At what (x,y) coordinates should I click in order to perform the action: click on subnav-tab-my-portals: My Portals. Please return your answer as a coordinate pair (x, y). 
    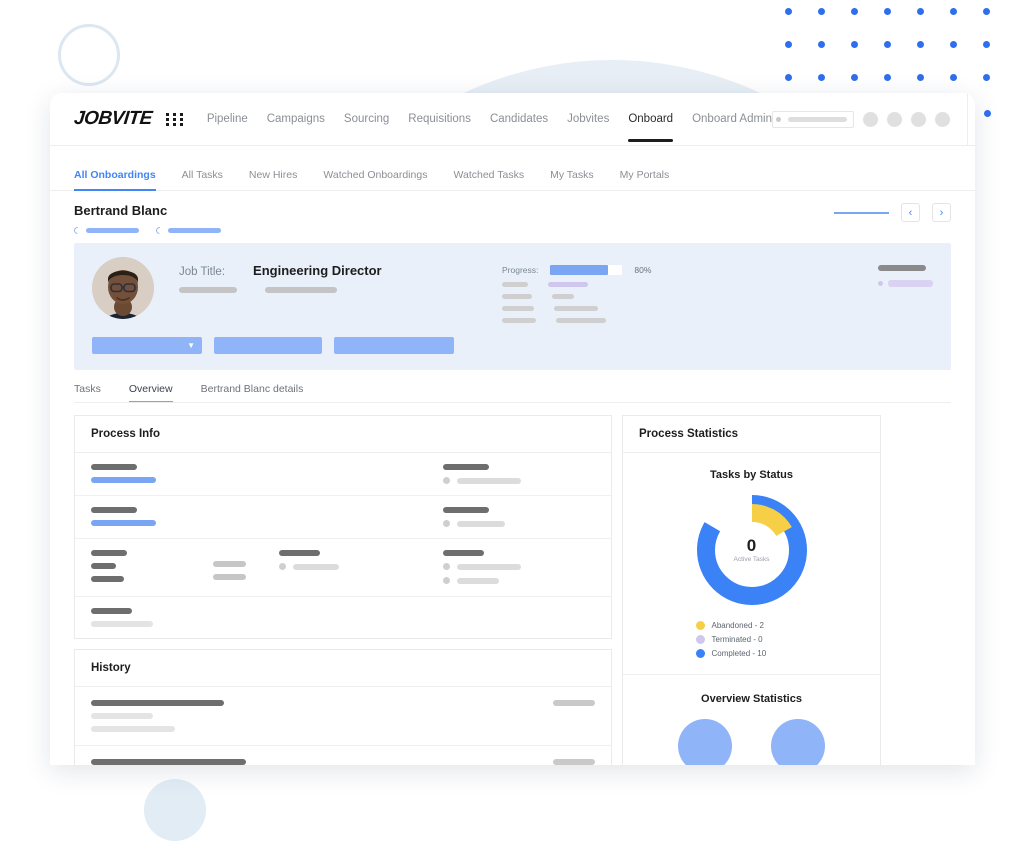
    Looking at the image, I should click on (645, 175).